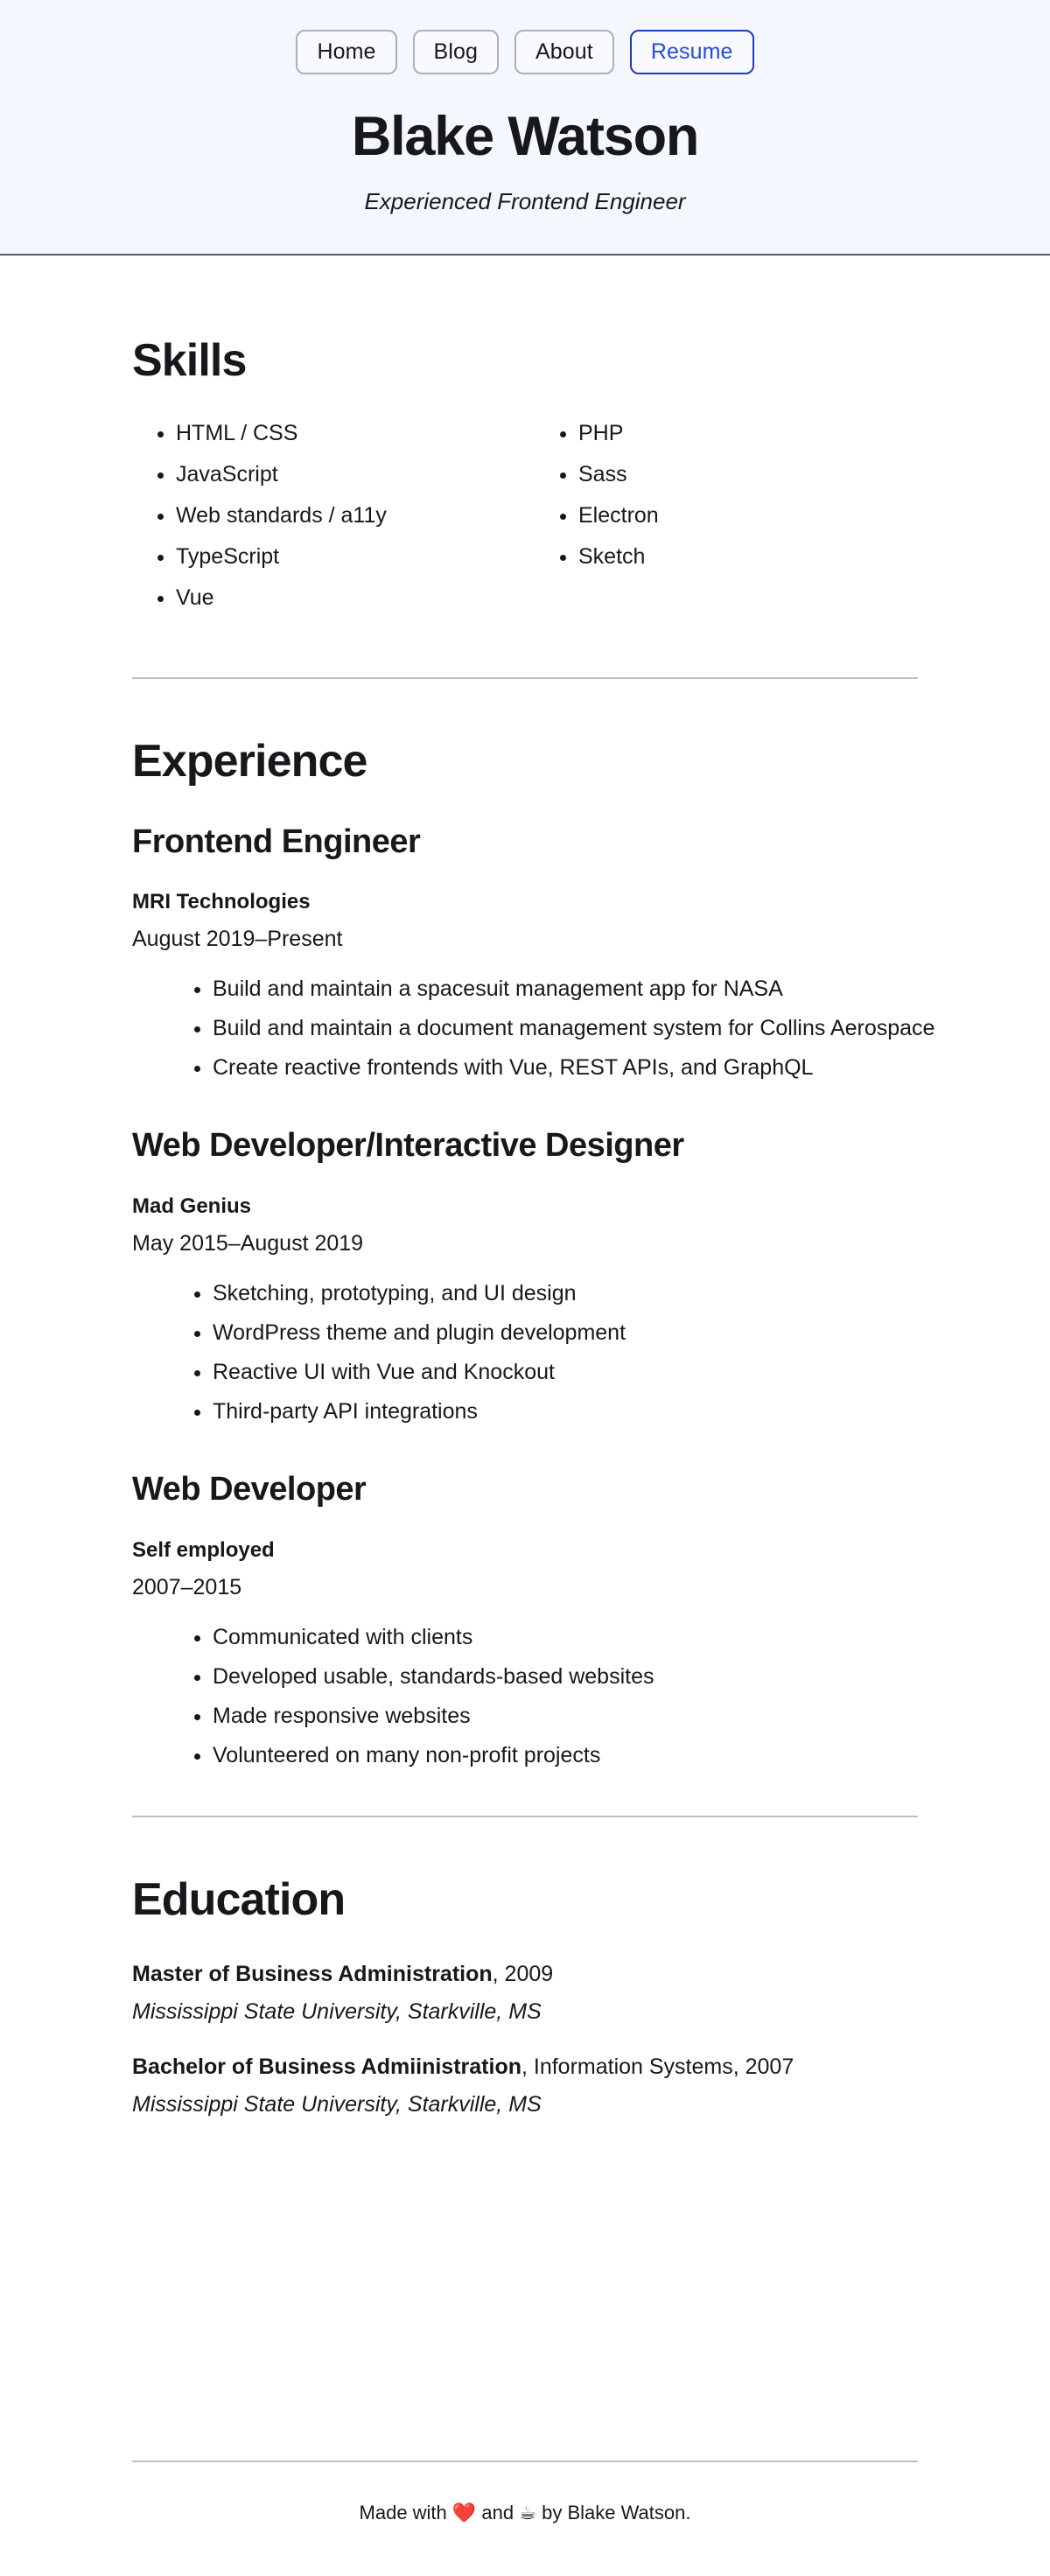 This screenshot has height=2576, width=1050. I want to click on education-degree-detail: , Information Systems, 2007, so click(657, 2067).